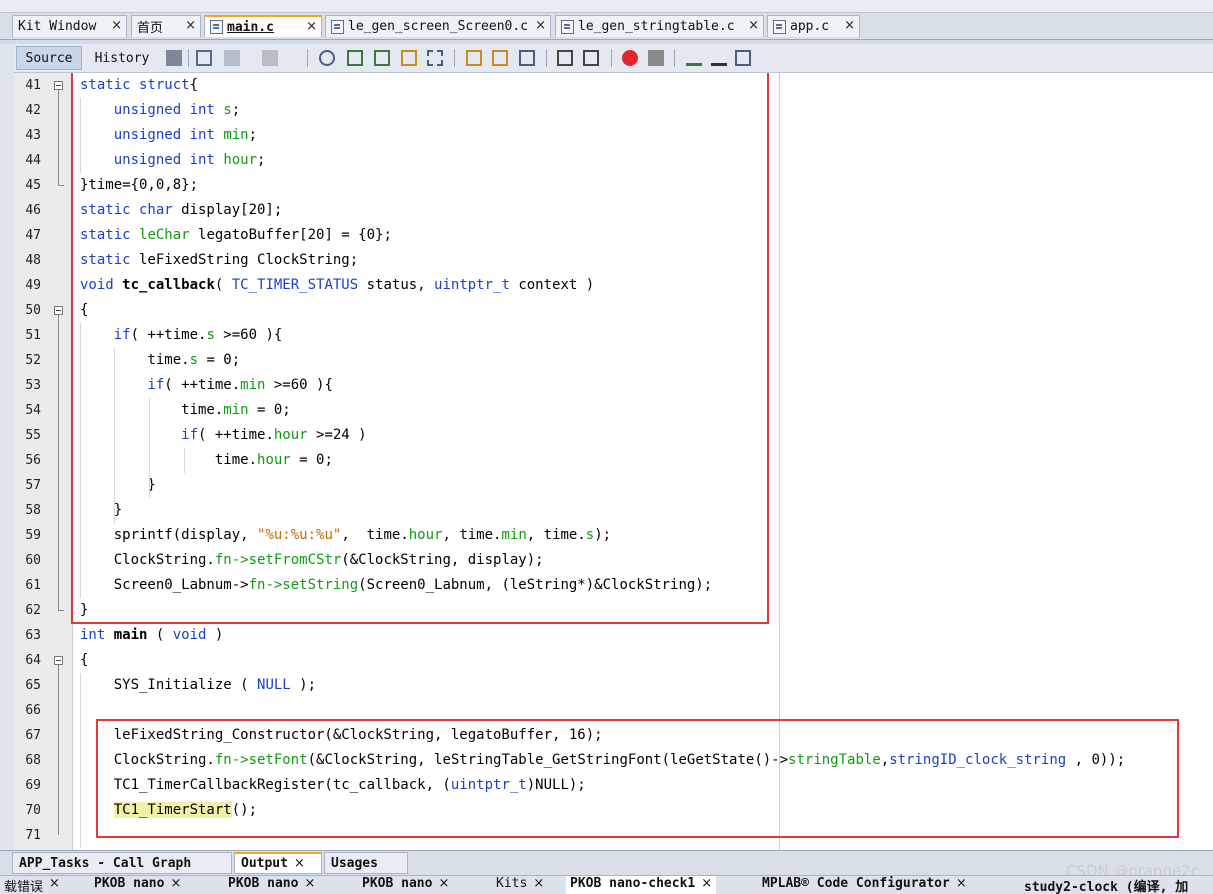 This screenshot has height=894, width=1213. I want to click on line-number: 48, so click(33, 260).